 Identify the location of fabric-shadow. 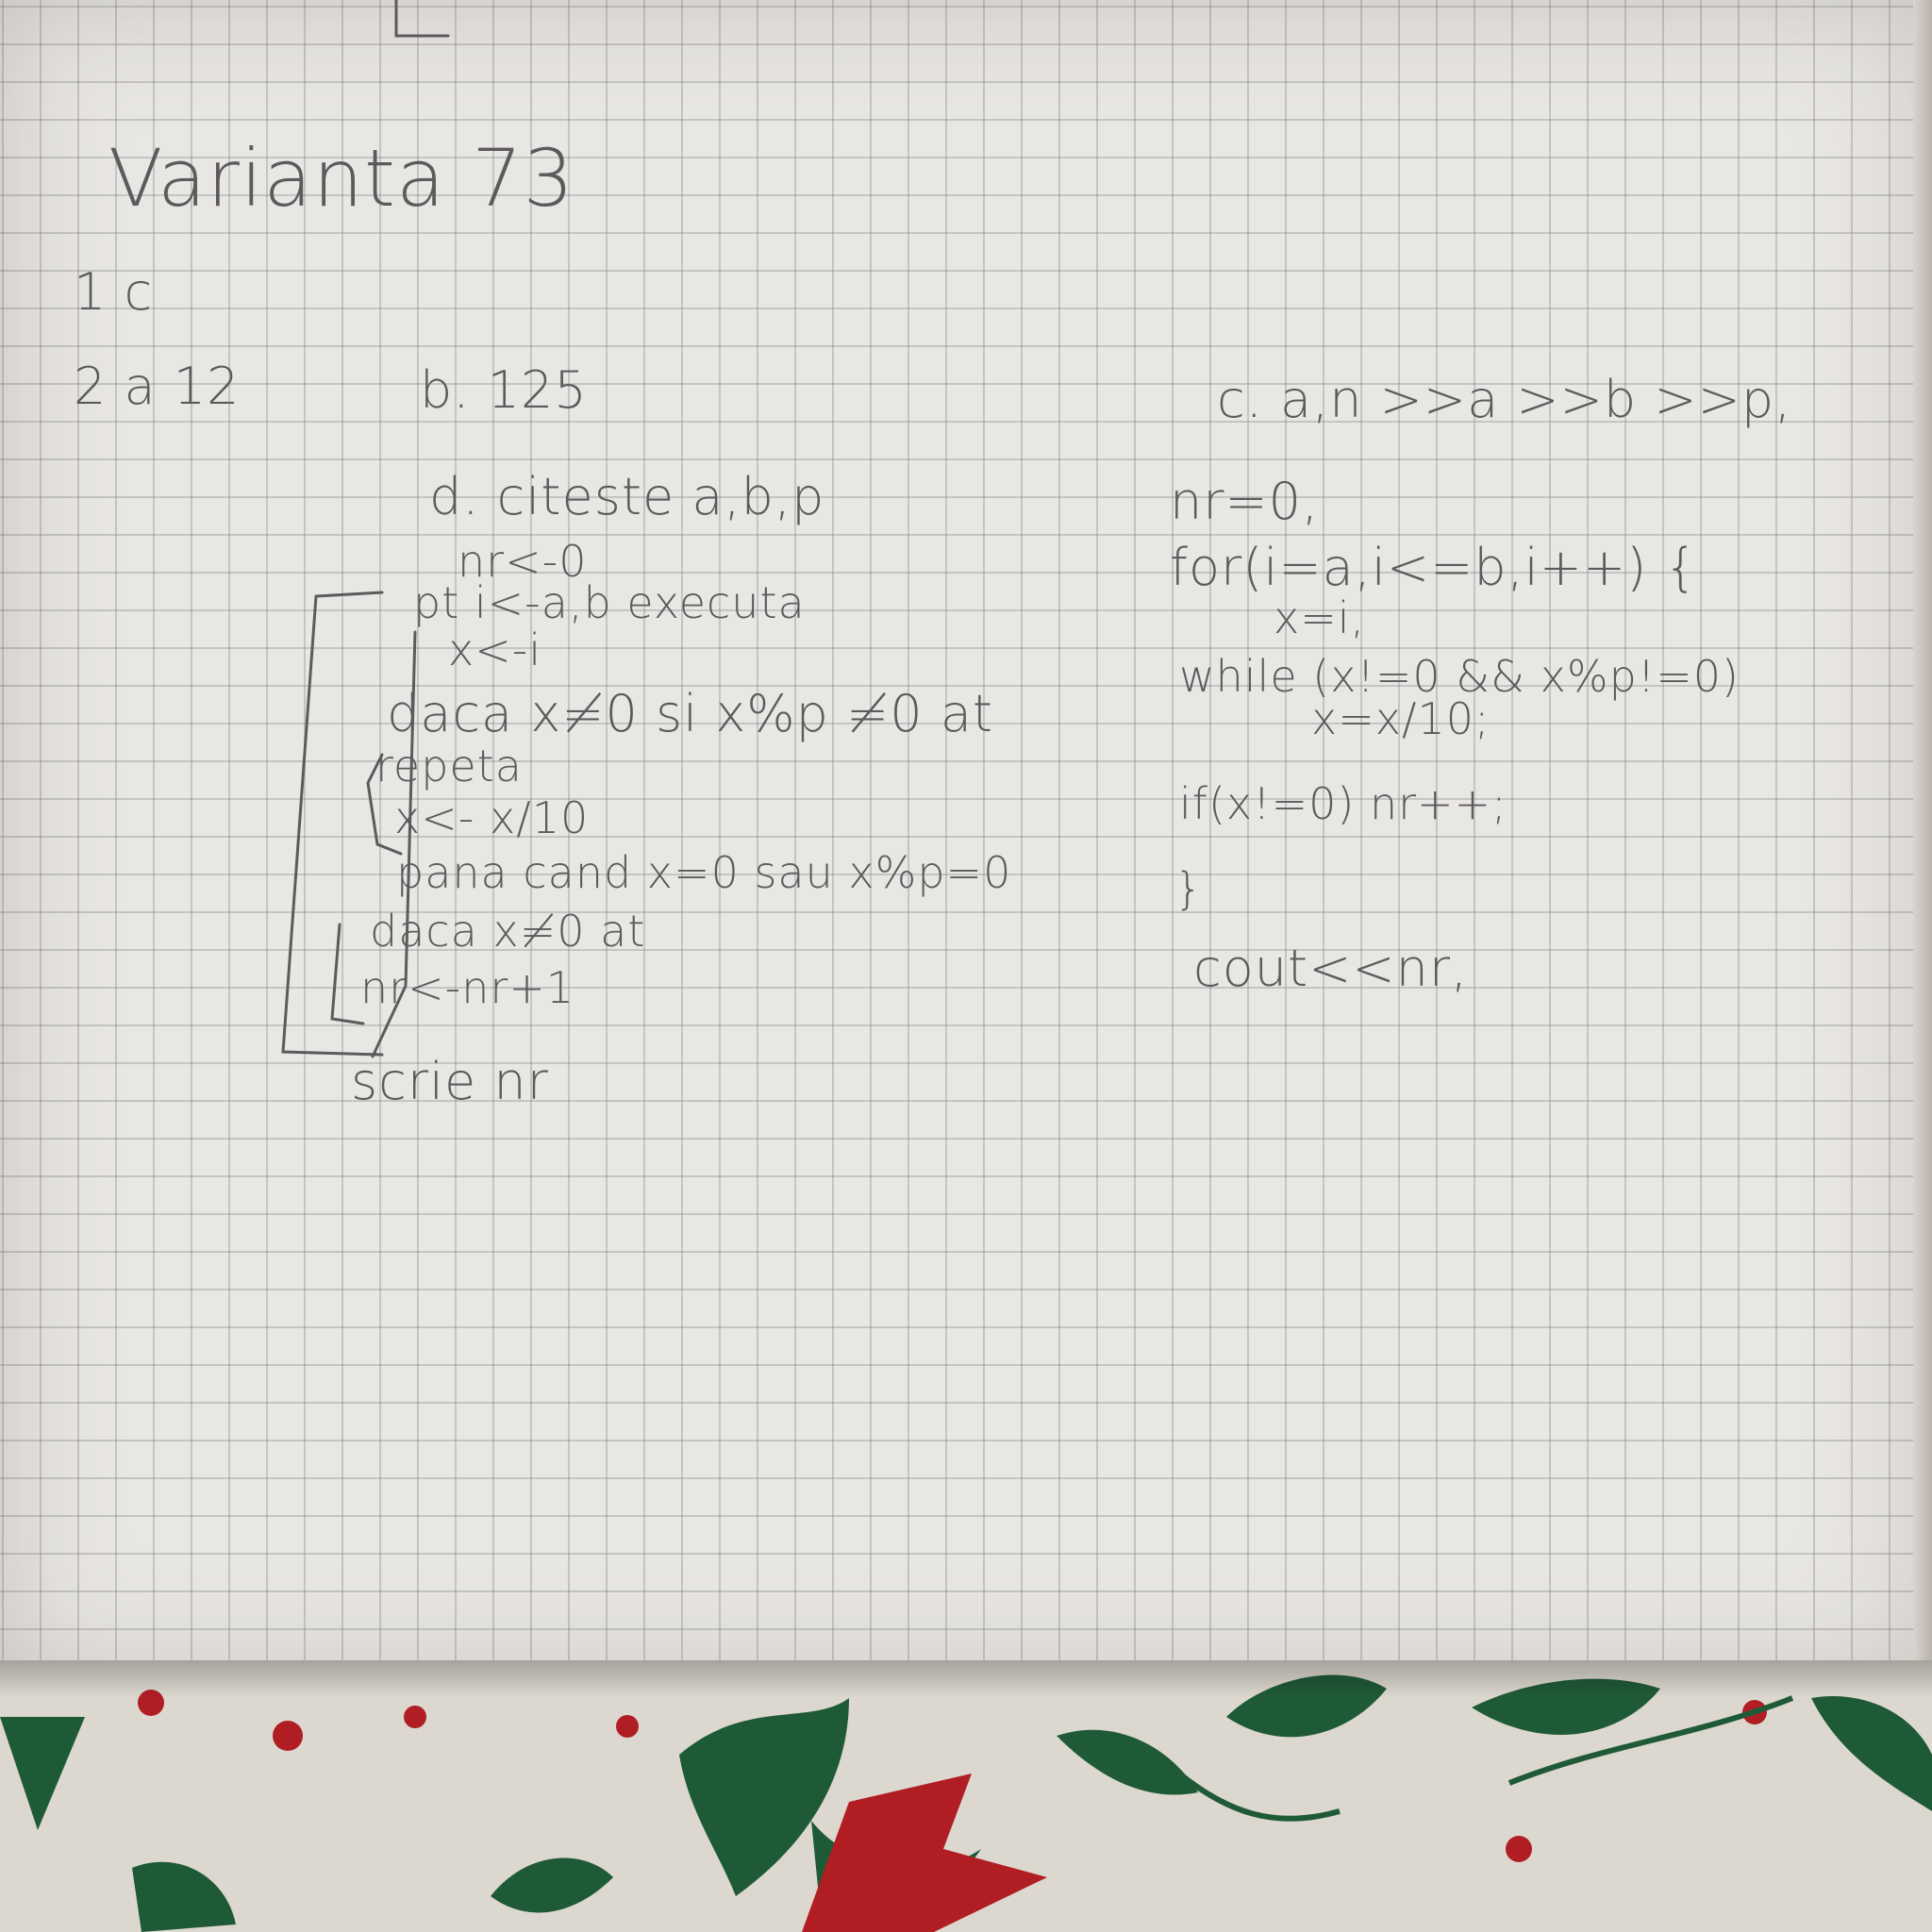
(966, 1796).